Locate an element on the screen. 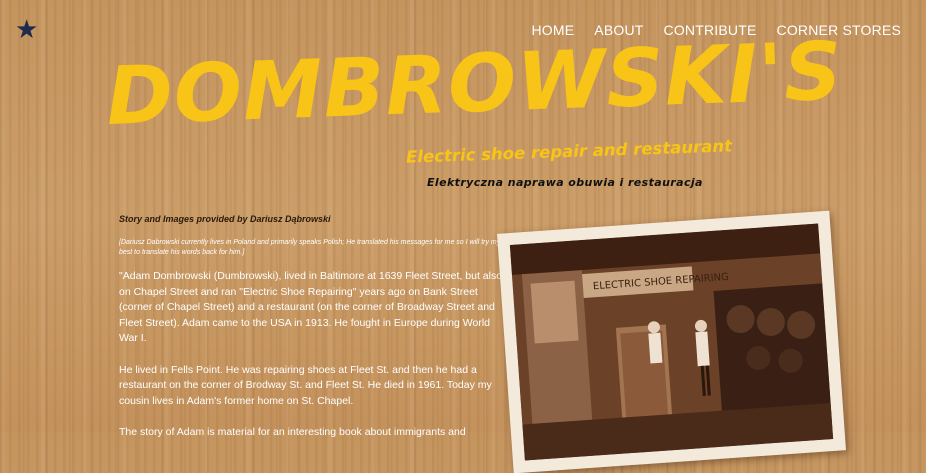  polish-subtitle: Elektryczna naprawa obuwia i restauracja is located at coordinates (565, 182).